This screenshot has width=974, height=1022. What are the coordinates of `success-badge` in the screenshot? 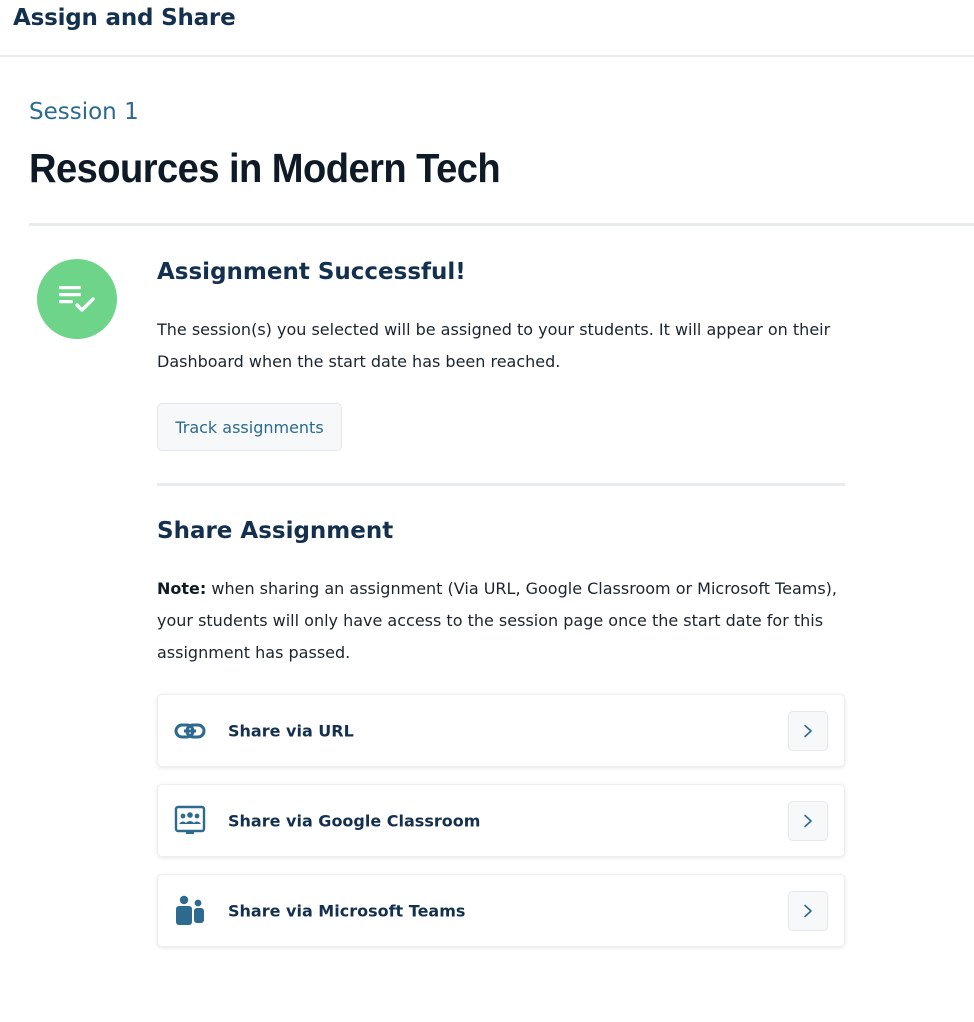 It's located at (77, 299).